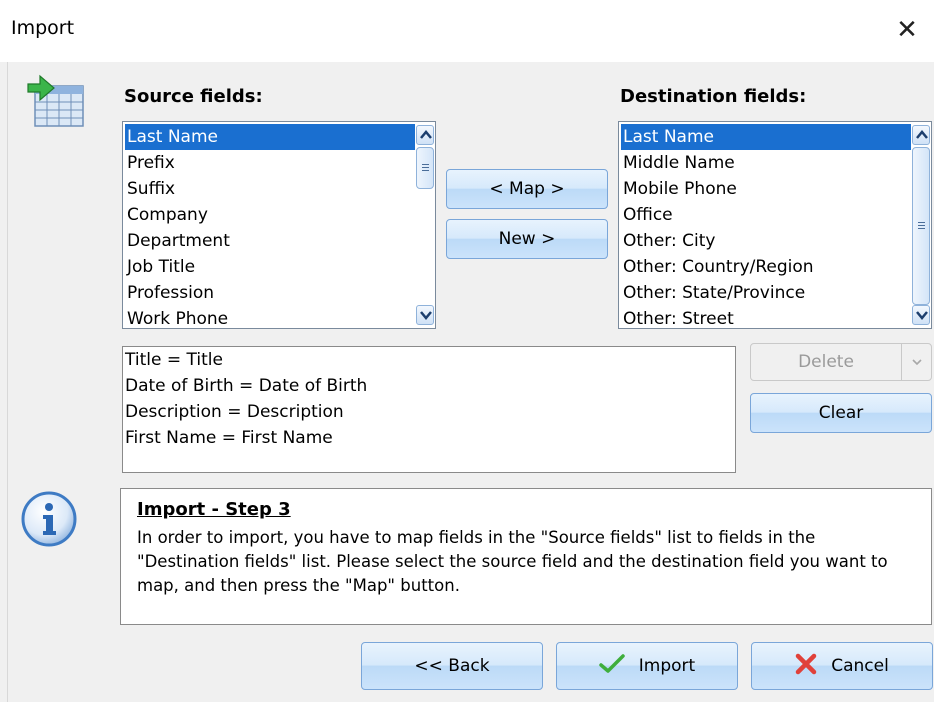 The image size is (934, 702). What do you see at coordinates (860, 666) in the screenshot?
I see `cancel-label: Cancel` at bounding box center [860, 666].